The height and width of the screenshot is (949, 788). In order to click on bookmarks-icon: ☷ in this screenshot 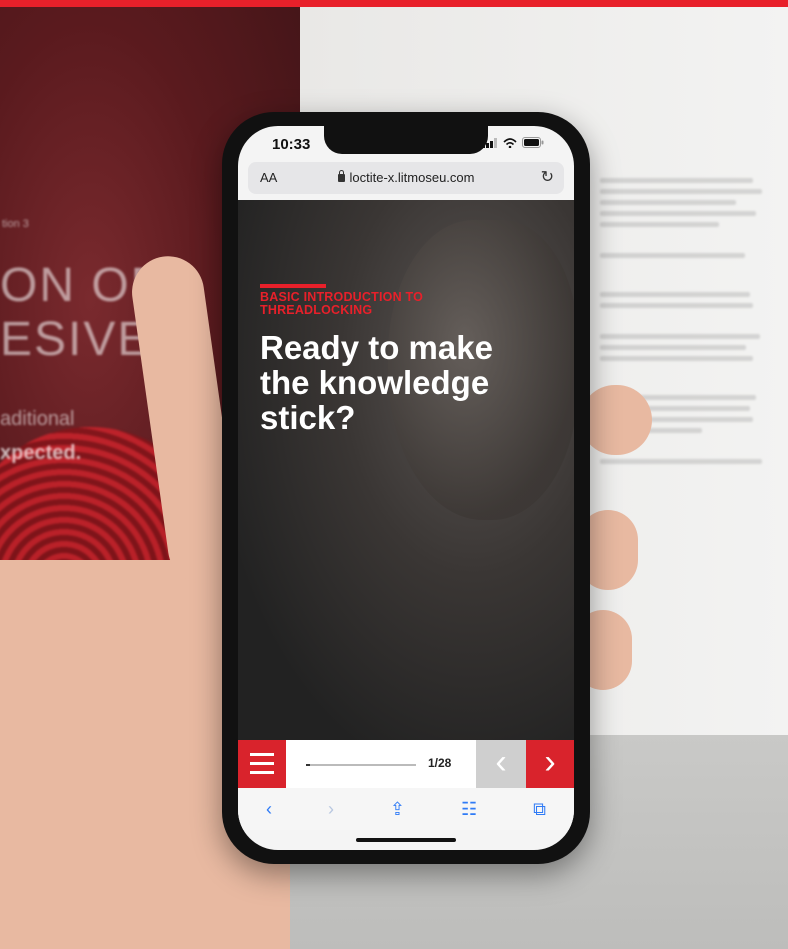, I will do `click(469, 809)`.